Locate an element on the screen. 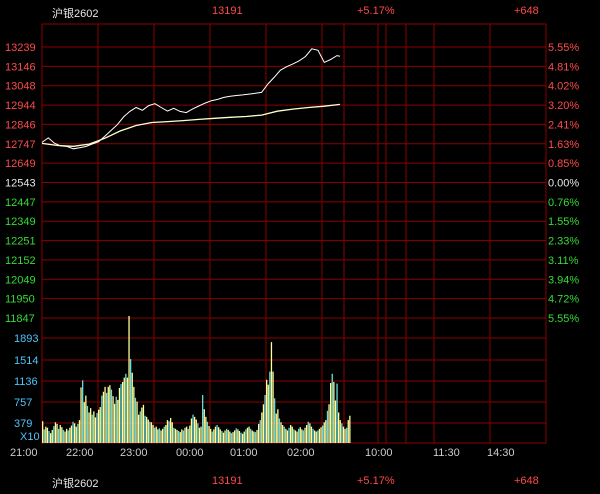 The height and width of the screenshot is (494, 600). y-left-tick-label: 12543 is located at coordinates (20, 184).